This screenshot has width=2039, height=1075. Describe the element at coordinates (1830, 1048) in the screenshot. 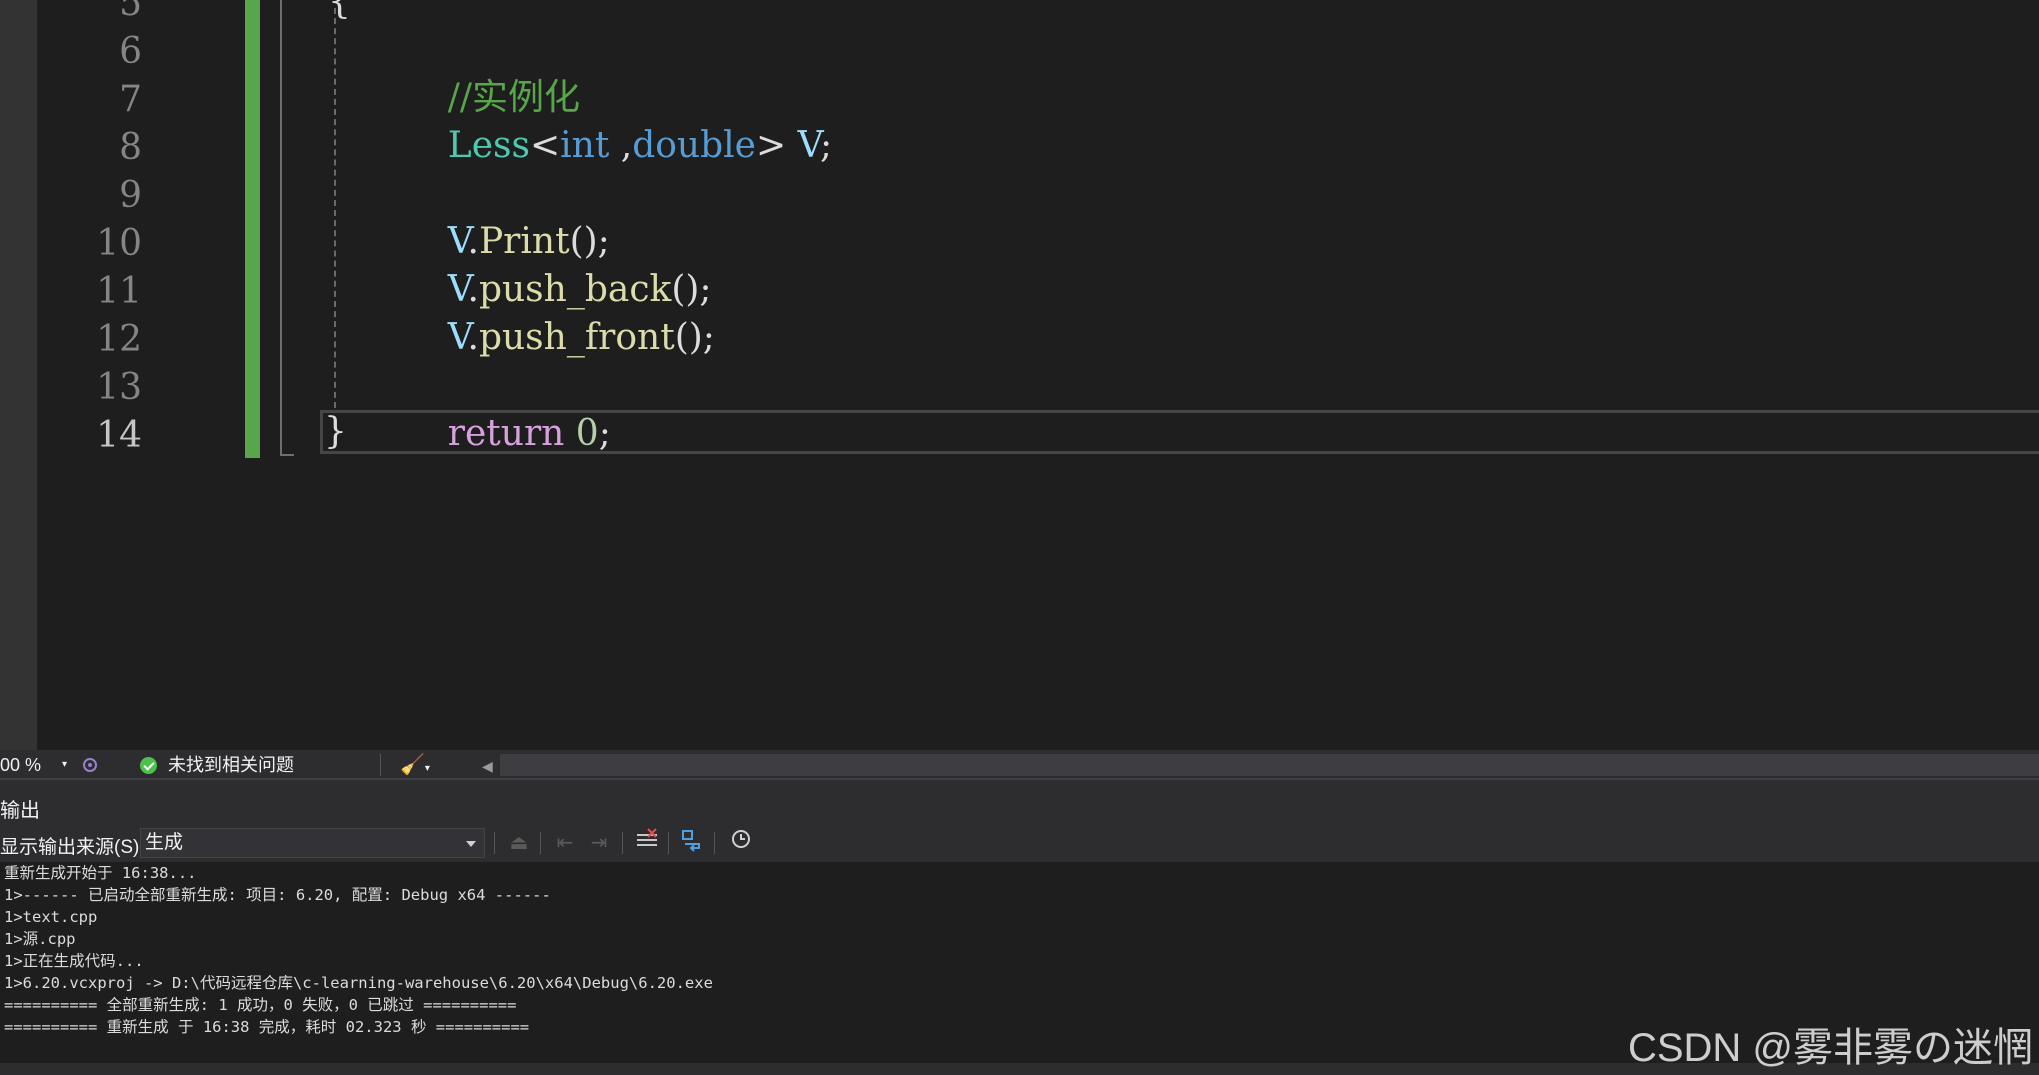

I see `watermark: CSDN @雾非雾の迷惘` at that location.